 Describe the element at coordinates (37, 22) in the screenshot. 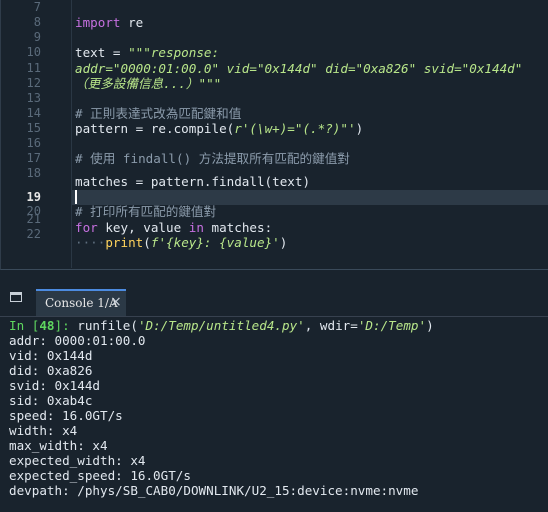

I see `line-number: 8` at that location.